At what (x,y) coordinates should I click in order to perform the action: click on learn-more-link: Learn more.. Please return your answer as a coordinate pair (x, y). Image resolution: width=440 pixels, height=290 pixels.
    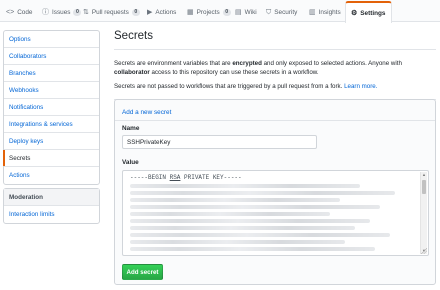
    Looking at the image, I should click on (360, 86).